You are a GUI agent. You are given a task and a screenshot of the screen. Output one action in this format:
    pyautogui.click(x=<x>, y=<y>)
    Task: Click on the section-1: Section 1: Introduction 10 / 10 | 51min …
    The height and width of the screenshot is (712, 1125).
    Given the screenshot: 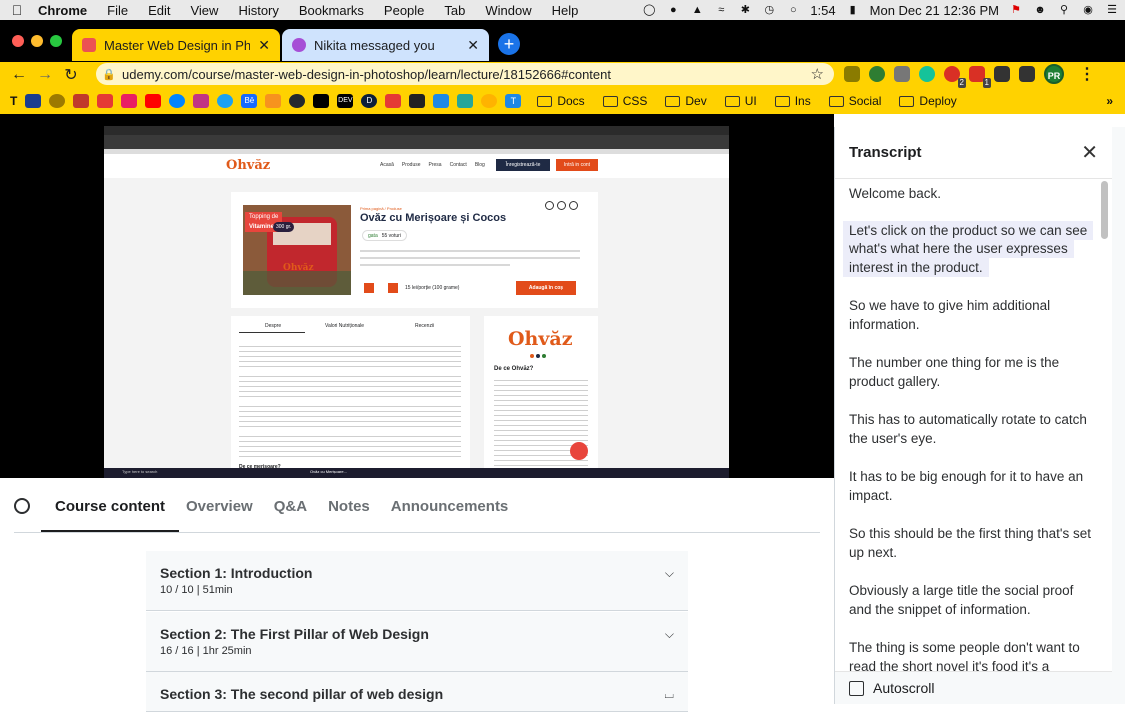 What is the action you would take?
    pyautogui.click(x=417, y=581)
    